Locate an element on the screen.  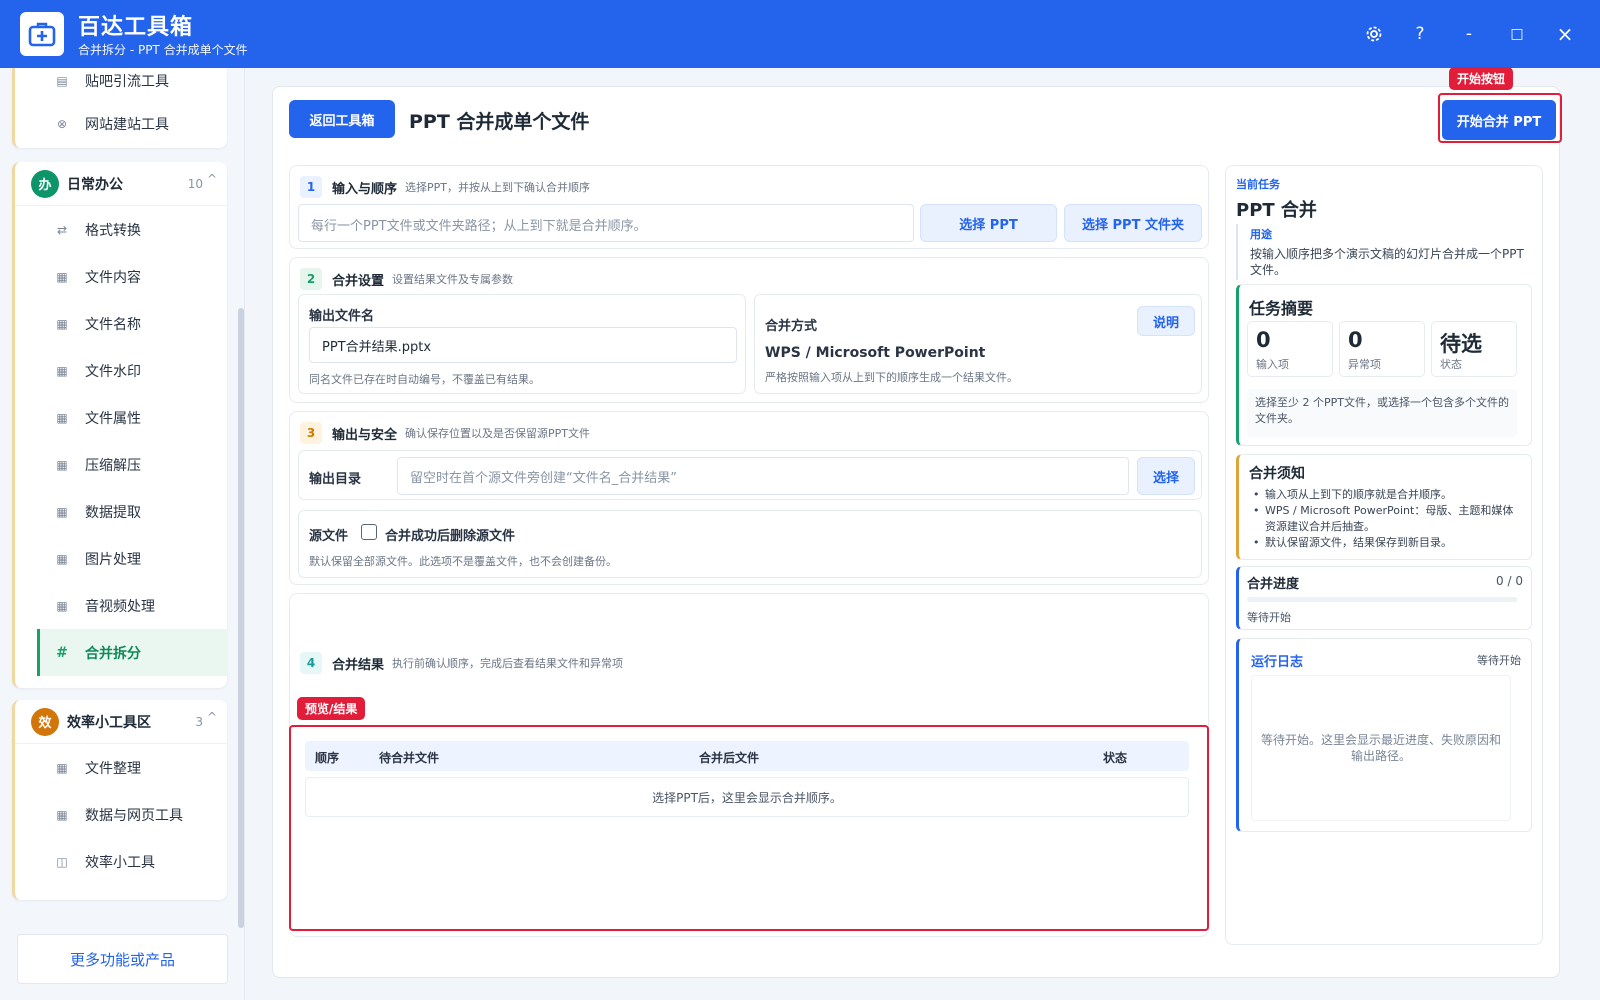
box-icon: ◫ is located at coordinates (62, 861).